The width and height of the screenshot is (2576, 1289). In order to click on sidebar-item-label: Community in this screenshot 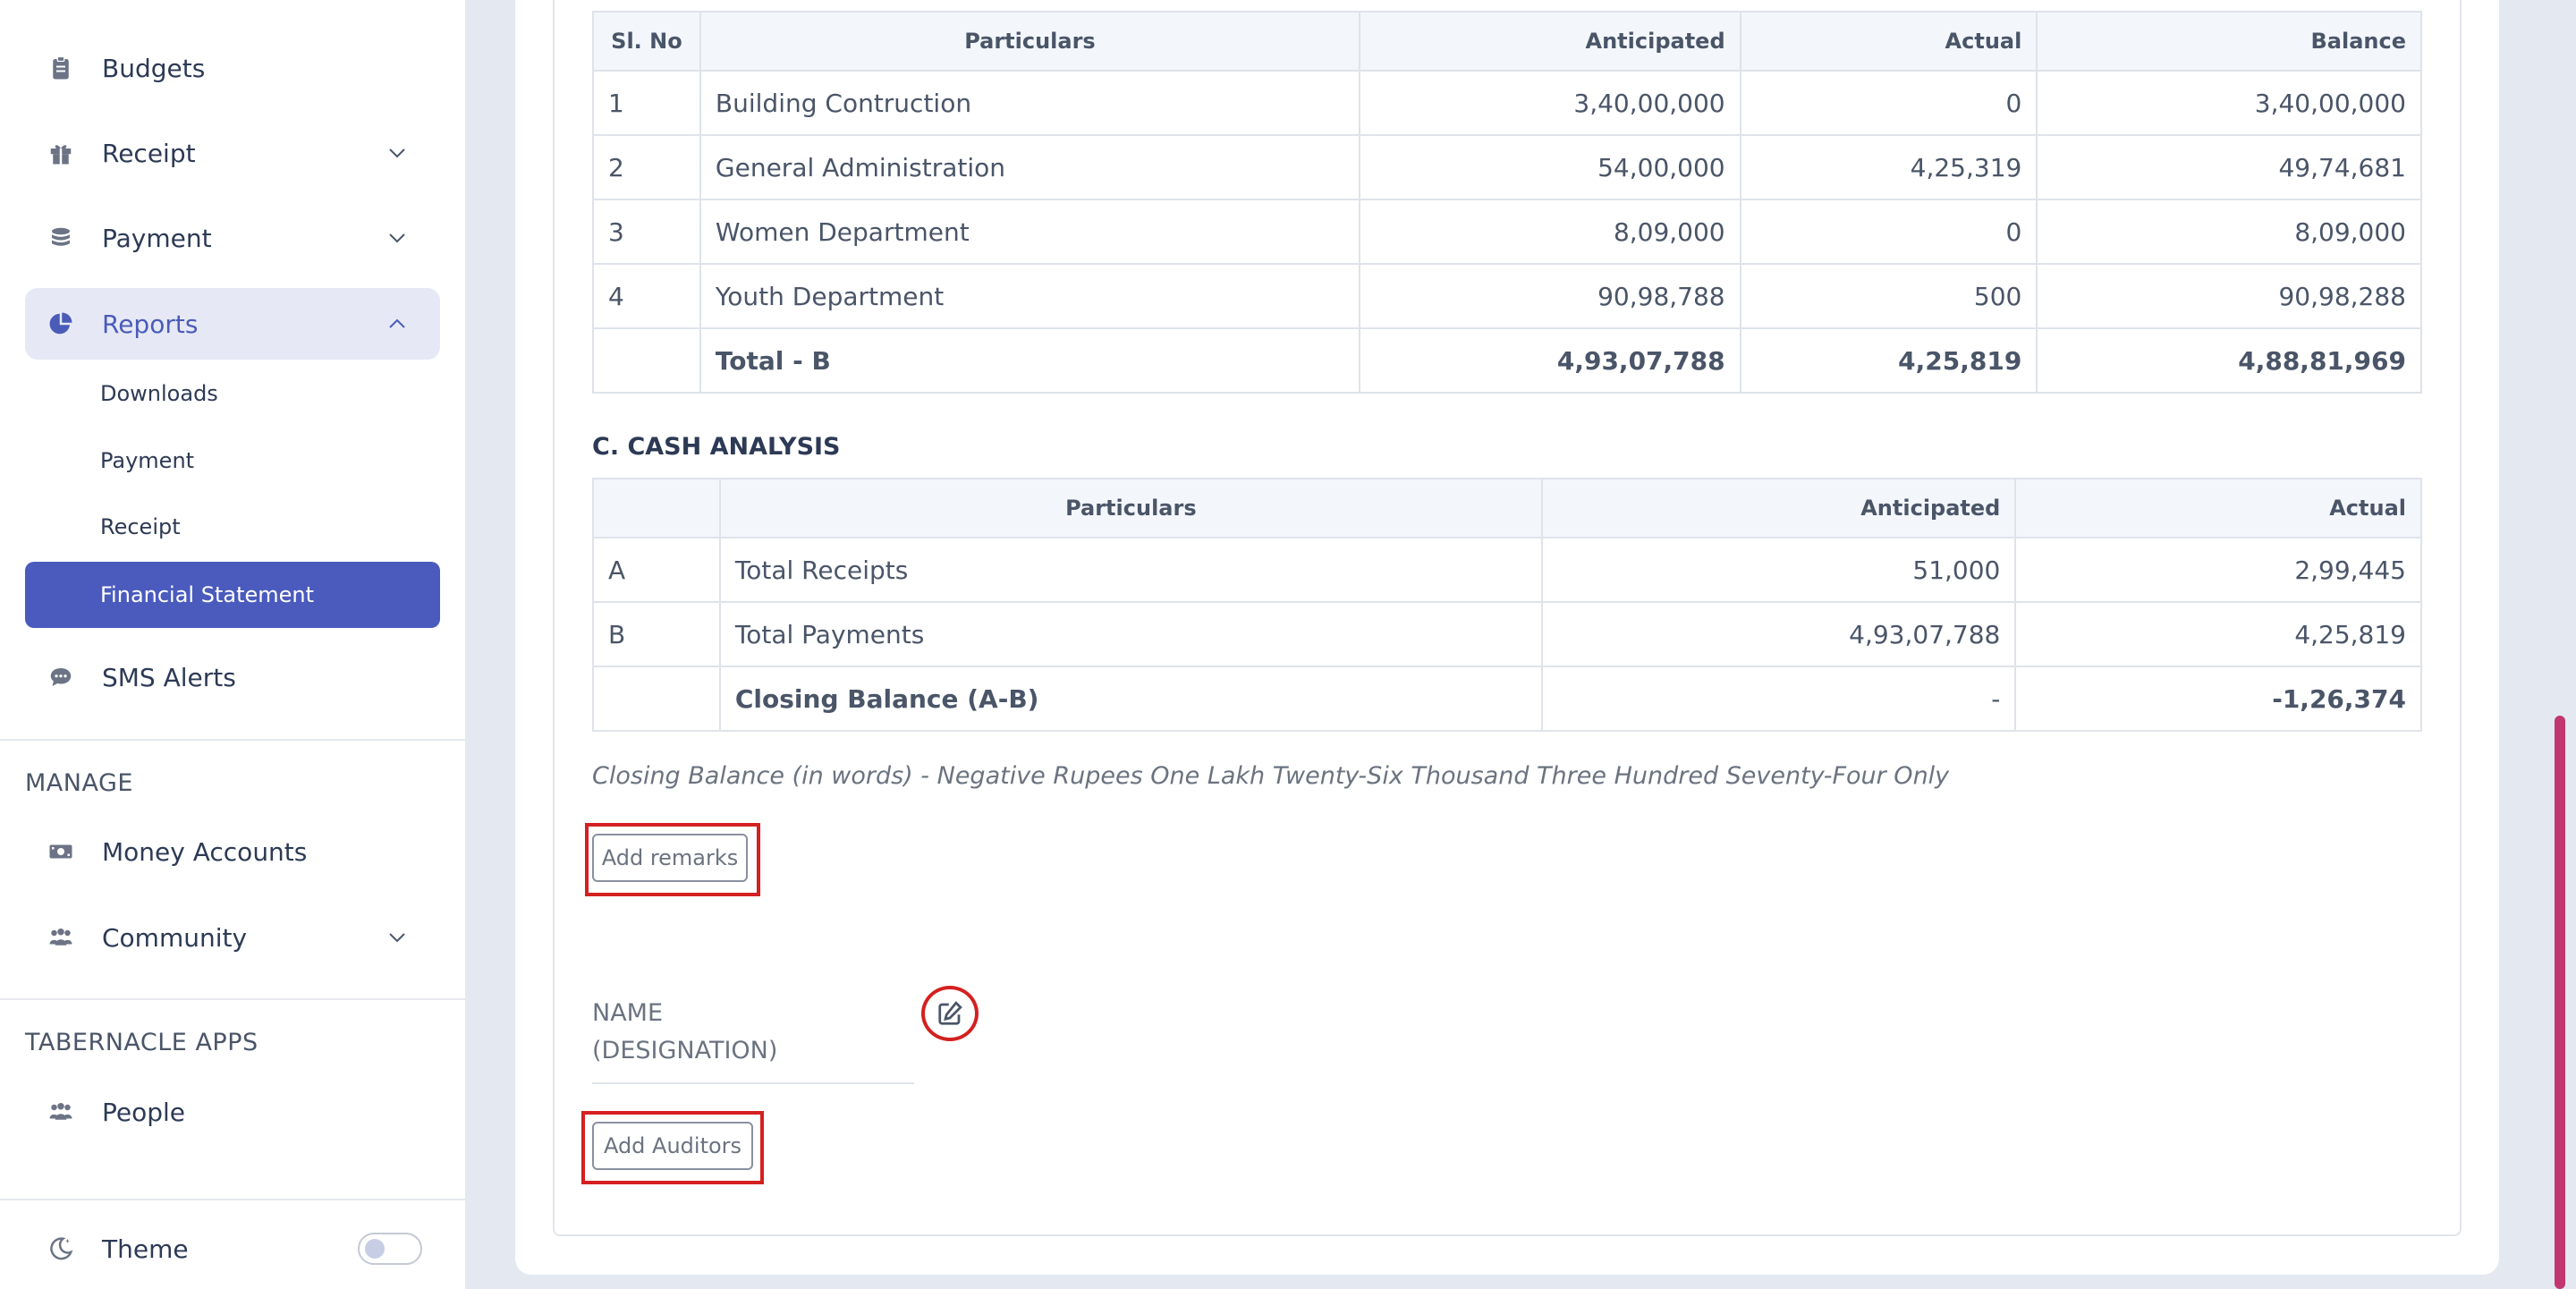, I will do `click(175, 937)`.